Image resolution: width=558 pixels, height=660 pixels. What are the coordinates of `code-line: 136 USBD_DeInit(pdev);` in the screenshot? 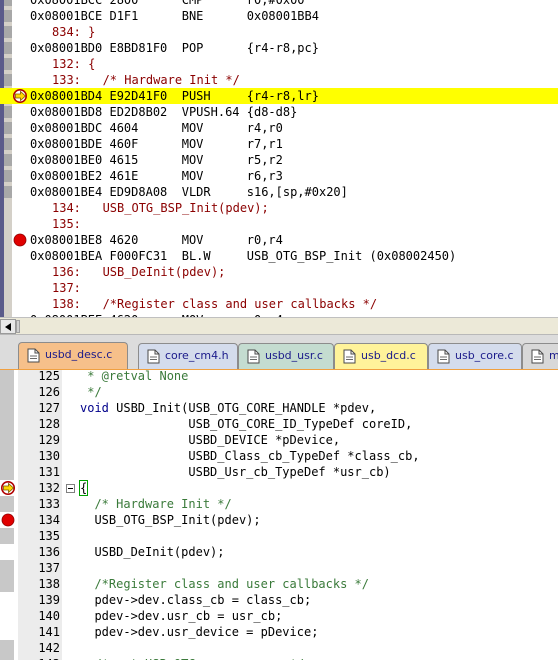 It's located at (279, 552).